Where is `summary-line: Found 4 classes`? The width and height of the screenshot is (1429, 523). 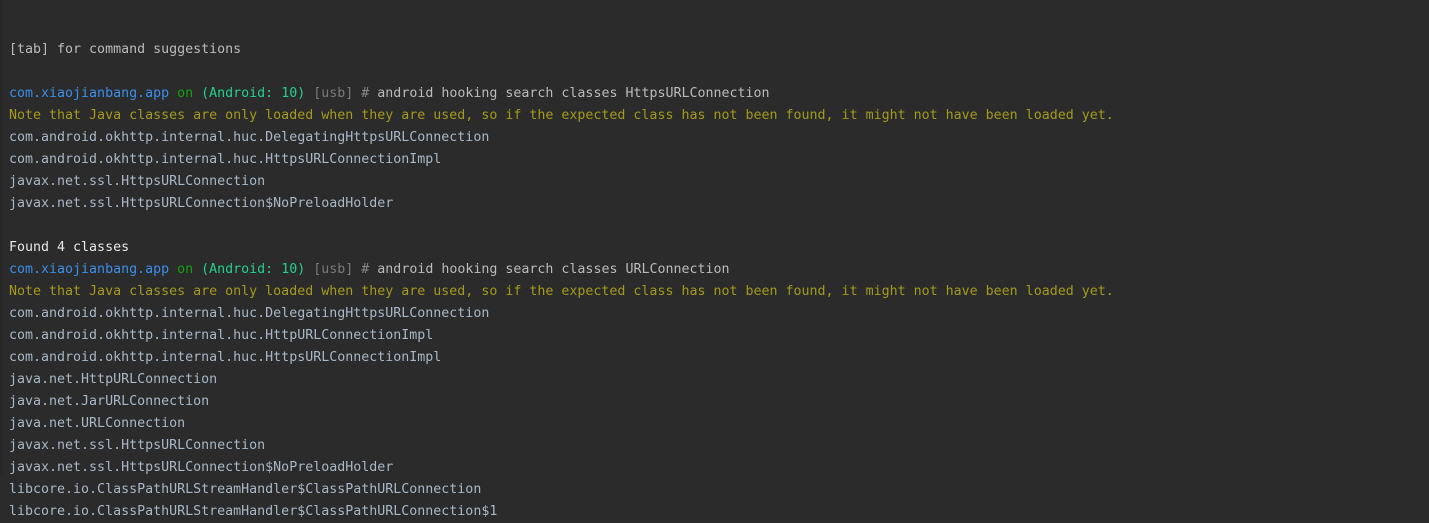
summary-line: Found 4 classes is located at coordinates (69, 247).